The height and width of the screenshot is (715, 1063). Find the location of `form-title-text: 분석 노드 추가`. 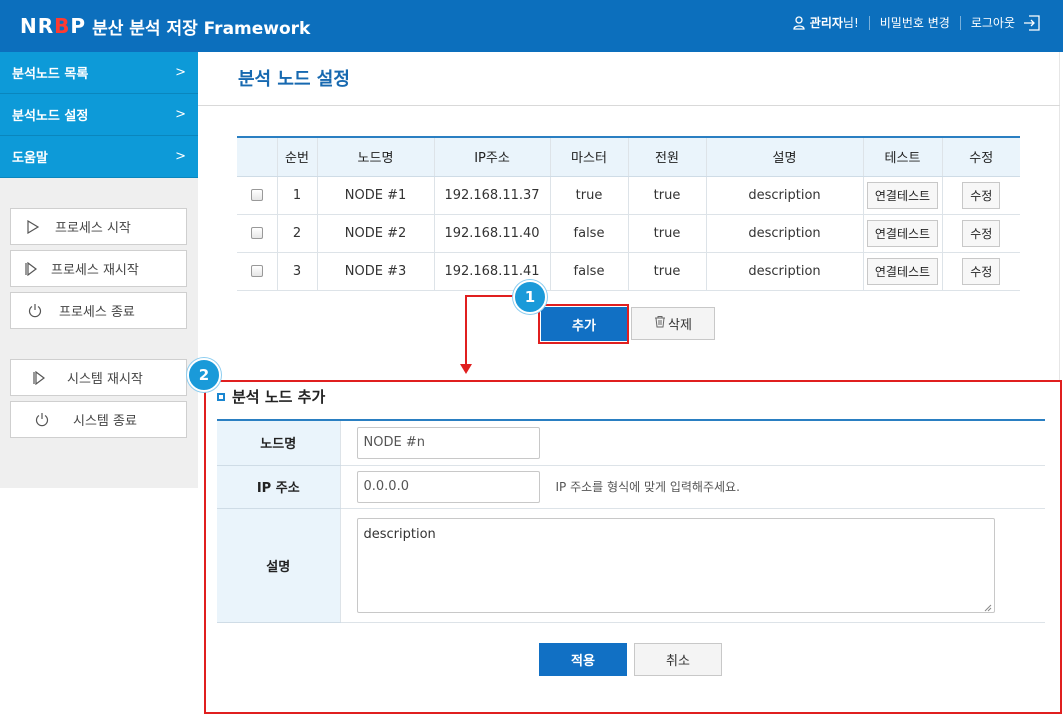

form-title-text: 분석 노드 추가 is located at coordinates (279, 397).